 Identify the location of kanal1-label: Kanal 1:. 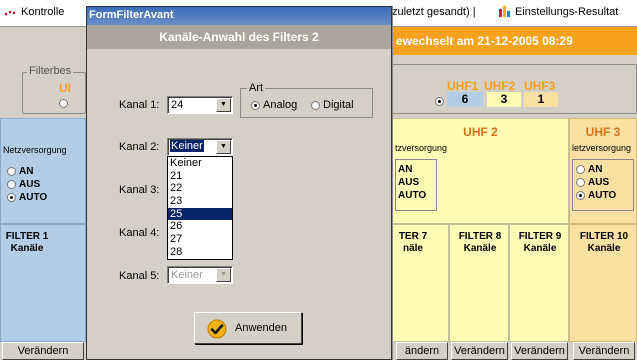
(139, 105).